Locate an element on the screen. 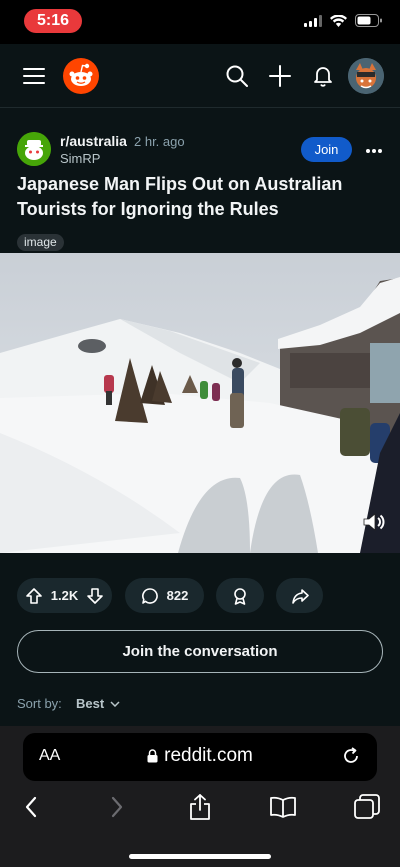 This screenshot has height=867, width=400. menu-icon is located at coordinates (34, 76).